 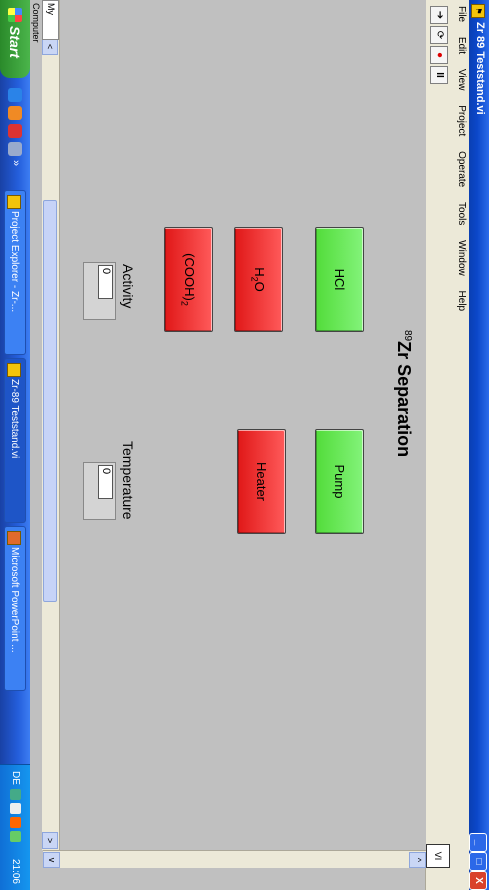 I want to click on desktop-icon, so click(x=15, y=149).